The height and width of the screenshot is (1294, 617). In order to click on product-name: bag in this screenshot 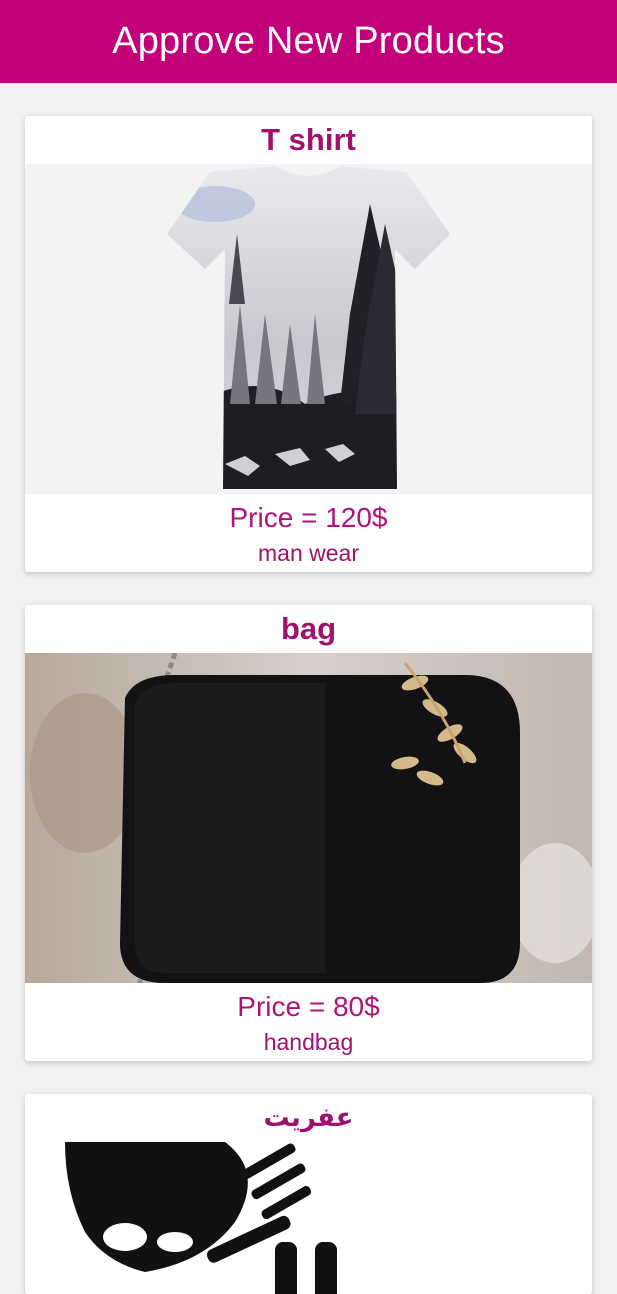, I will do `click(308, 628)`.